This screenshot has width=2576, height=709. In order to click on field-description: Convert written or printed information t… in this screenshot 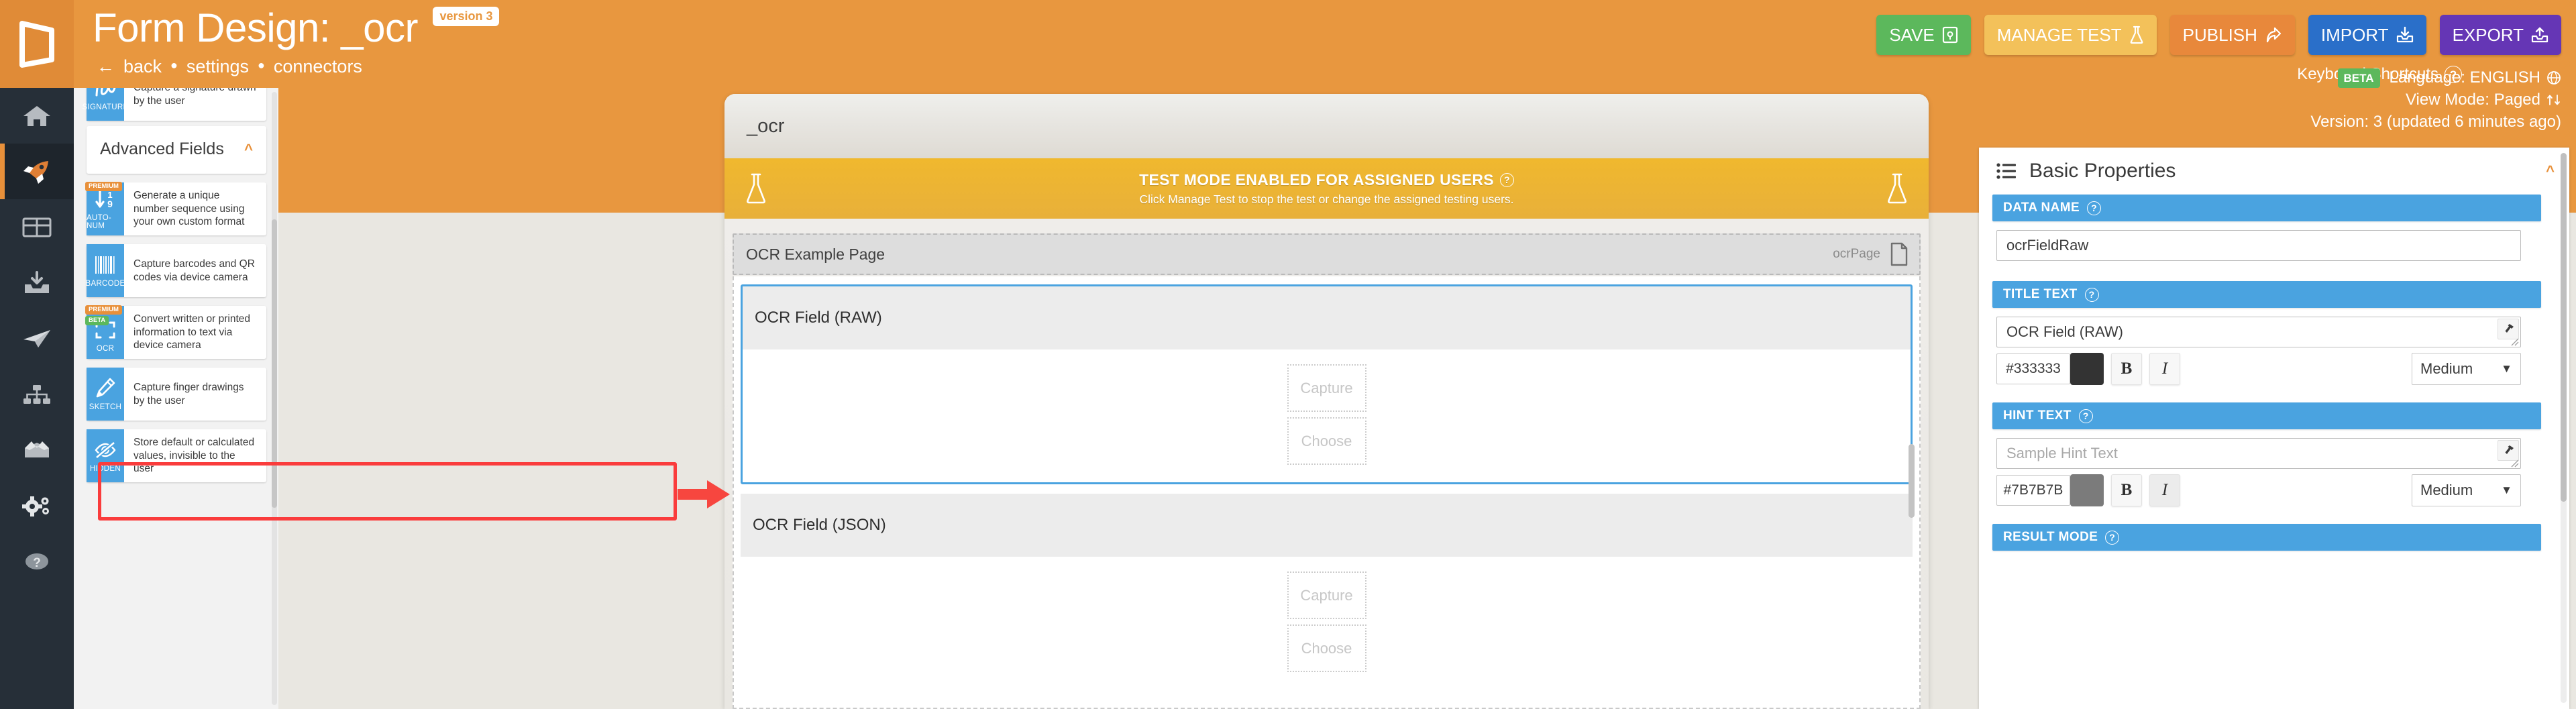, I will do `click(192, 332)`.